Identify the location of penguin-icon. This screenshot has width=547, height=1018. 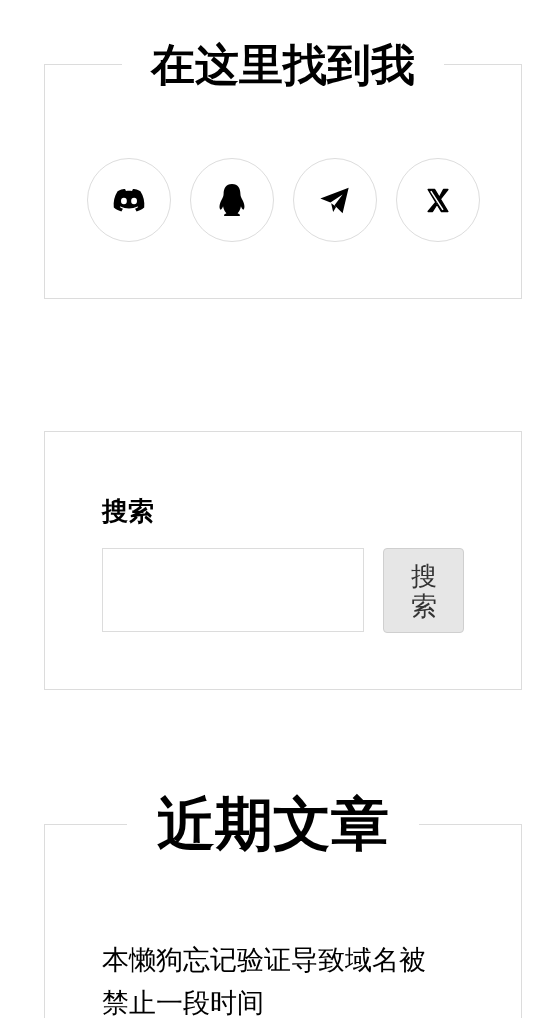
(231, 200).